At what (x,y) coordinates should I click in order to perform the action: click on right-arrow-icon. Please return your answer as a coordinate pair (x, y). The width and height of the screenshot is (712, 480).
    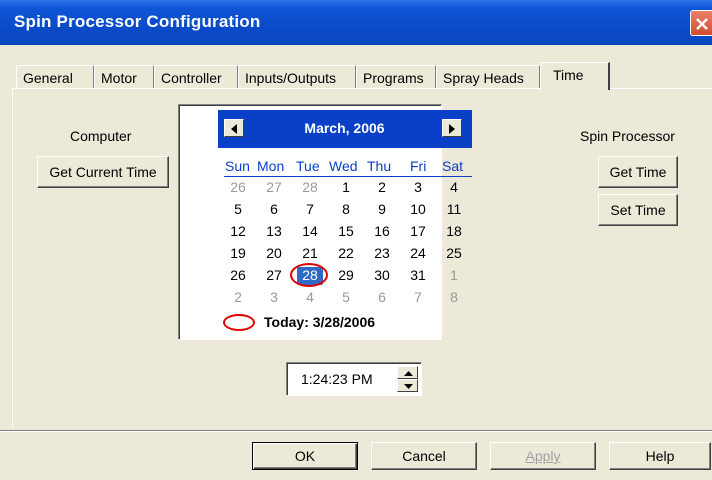
    Looking at the image, I should click on (452, 129).